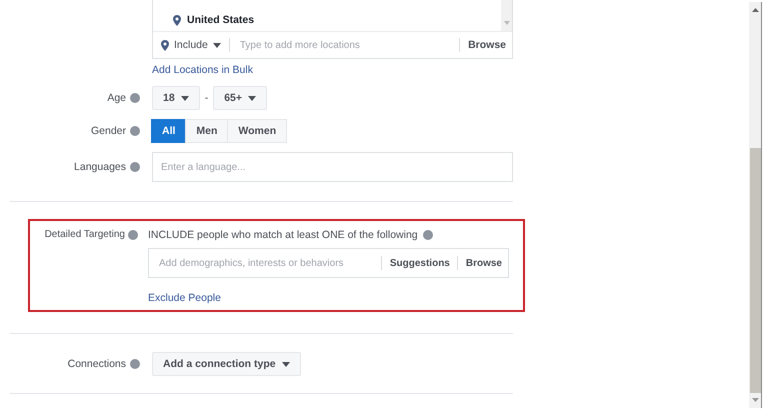 This screenshot has width=767, height=414. I want to click on gender-option: Women, so click(257, 131).